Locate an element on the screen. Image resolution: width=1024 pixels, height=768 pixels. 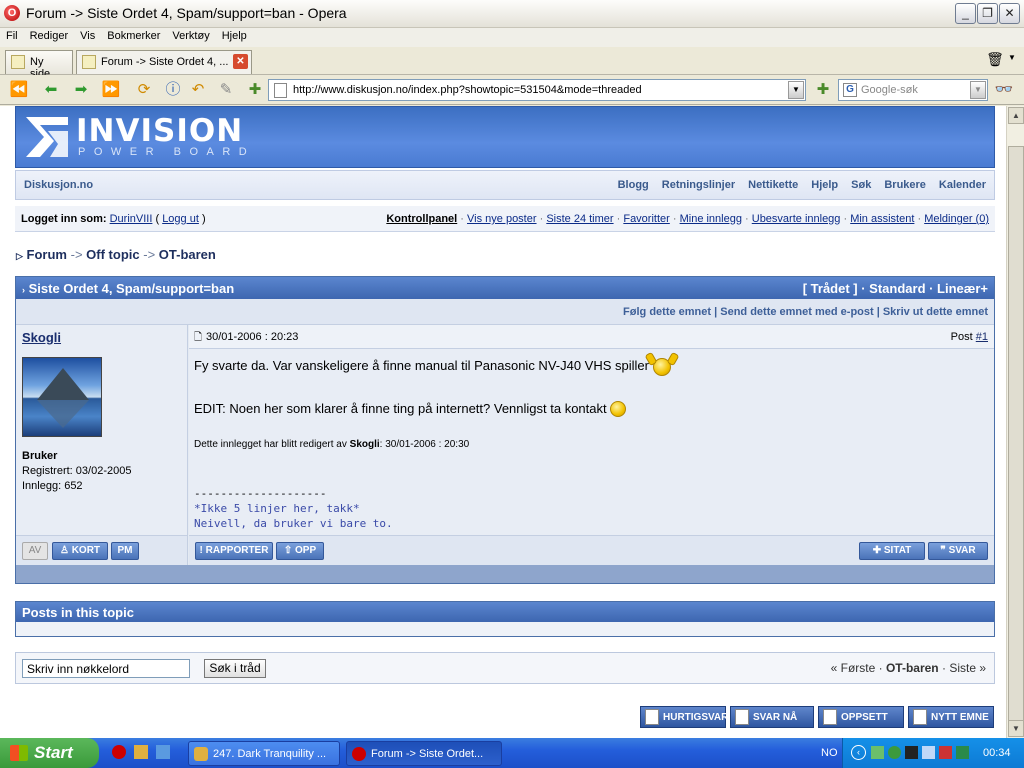
quote-icon: ❞ is located at coordinates (944, 550).